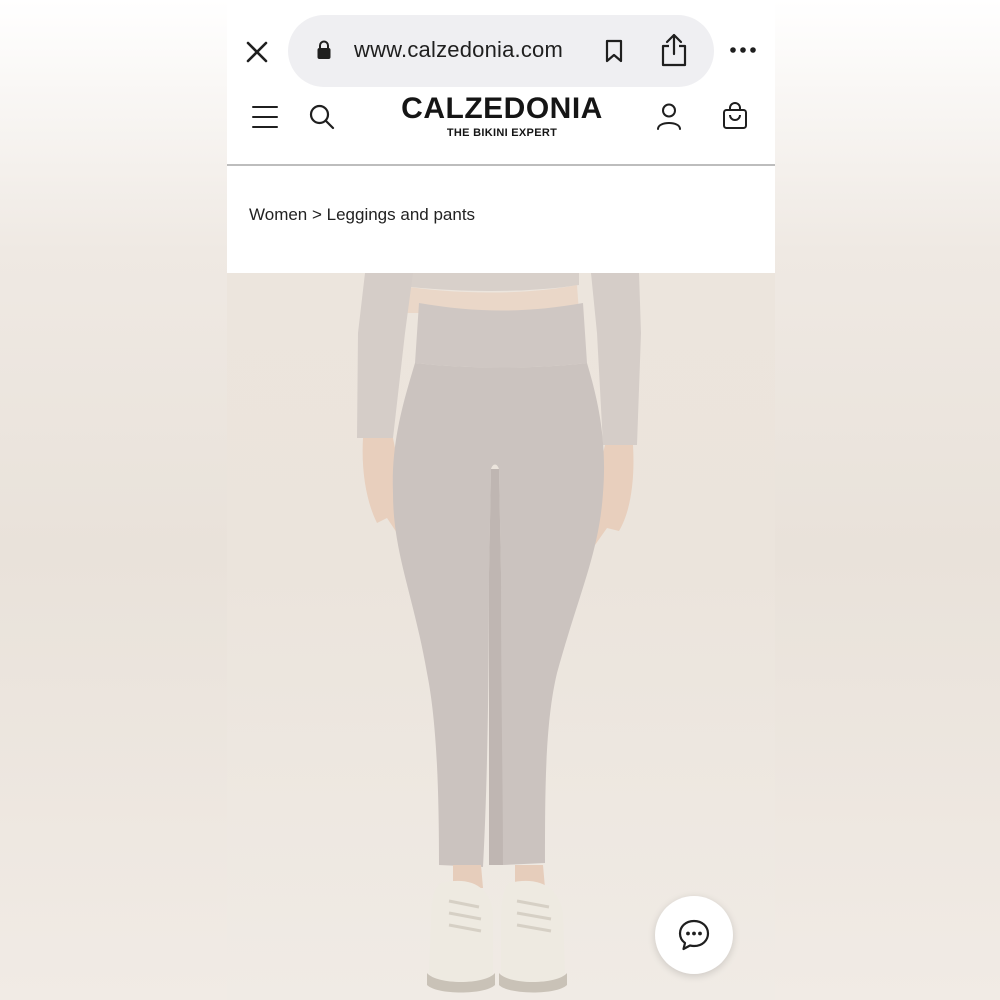 The width and height of the screenshot is (1000, 1000). Describe the element at coordinates (459, 49) in the screenshot. I see `url-text: www.calzedonia.com` at that location.